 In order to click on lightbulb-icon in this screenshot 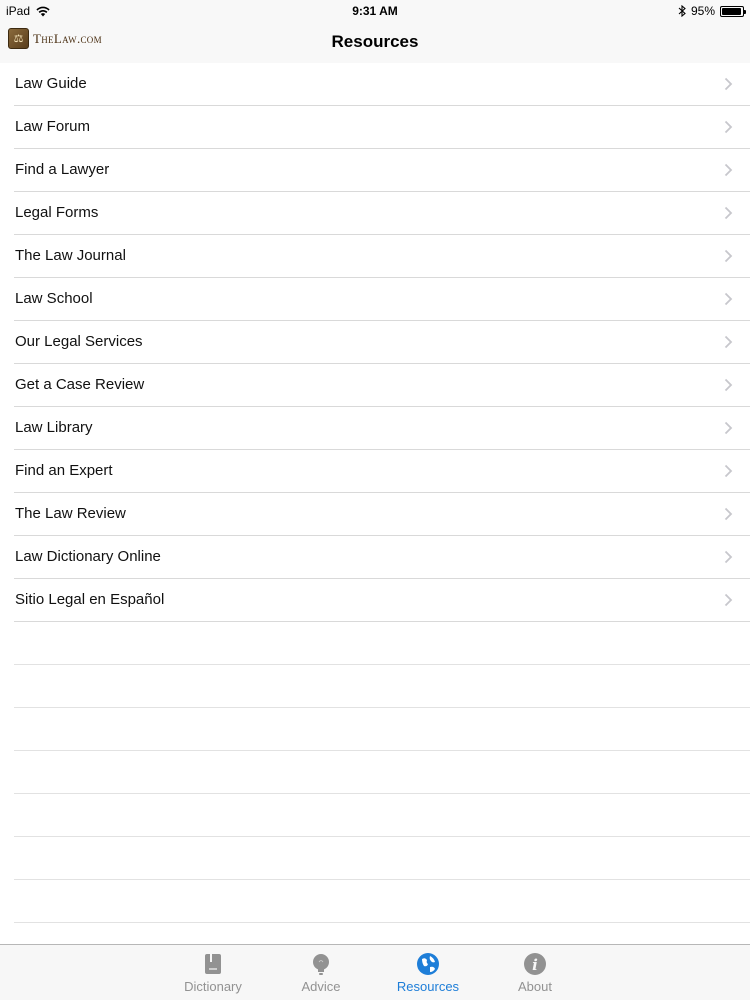, I will do `click(321, 964)`.